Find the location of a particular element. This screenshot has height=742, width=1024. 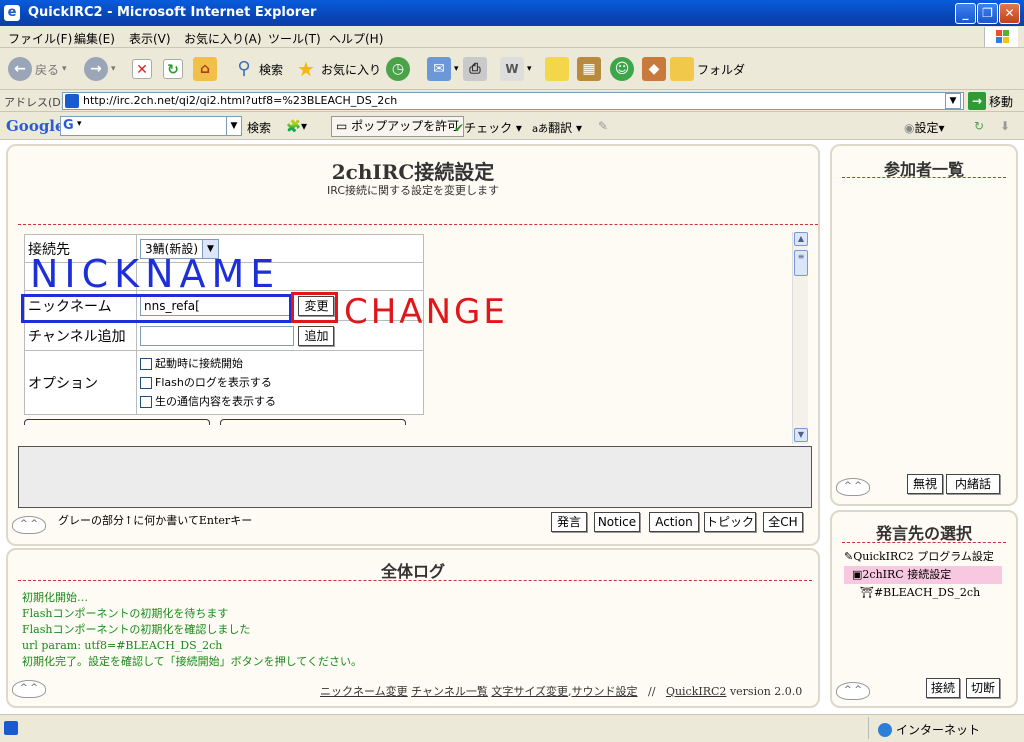

forward-button: → ▾ is located at coordinates (100, 69).